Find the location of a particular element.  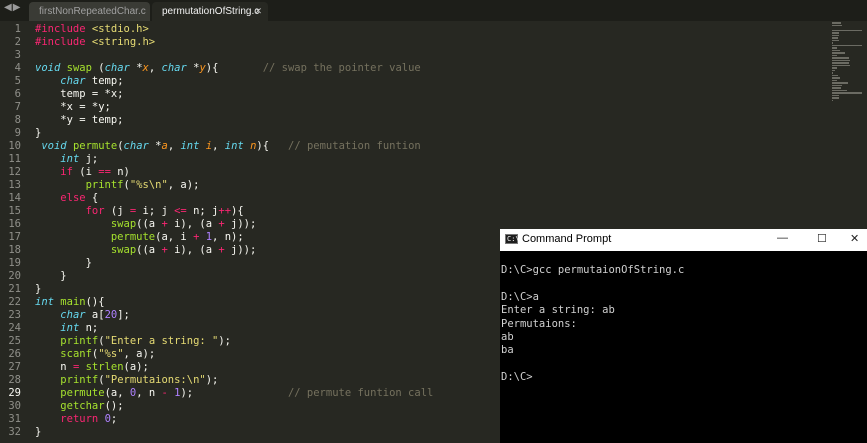

tab-nav-arrows: ◀▶ is located at coordinates (12, 7).